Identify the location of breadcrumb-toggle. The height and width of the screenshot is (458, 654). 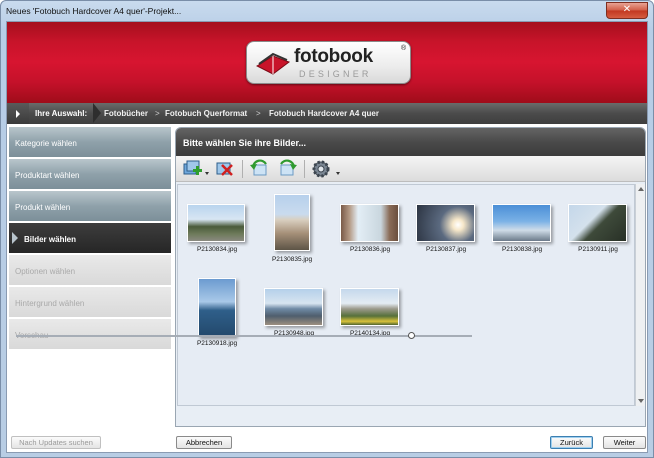
(18, 113).